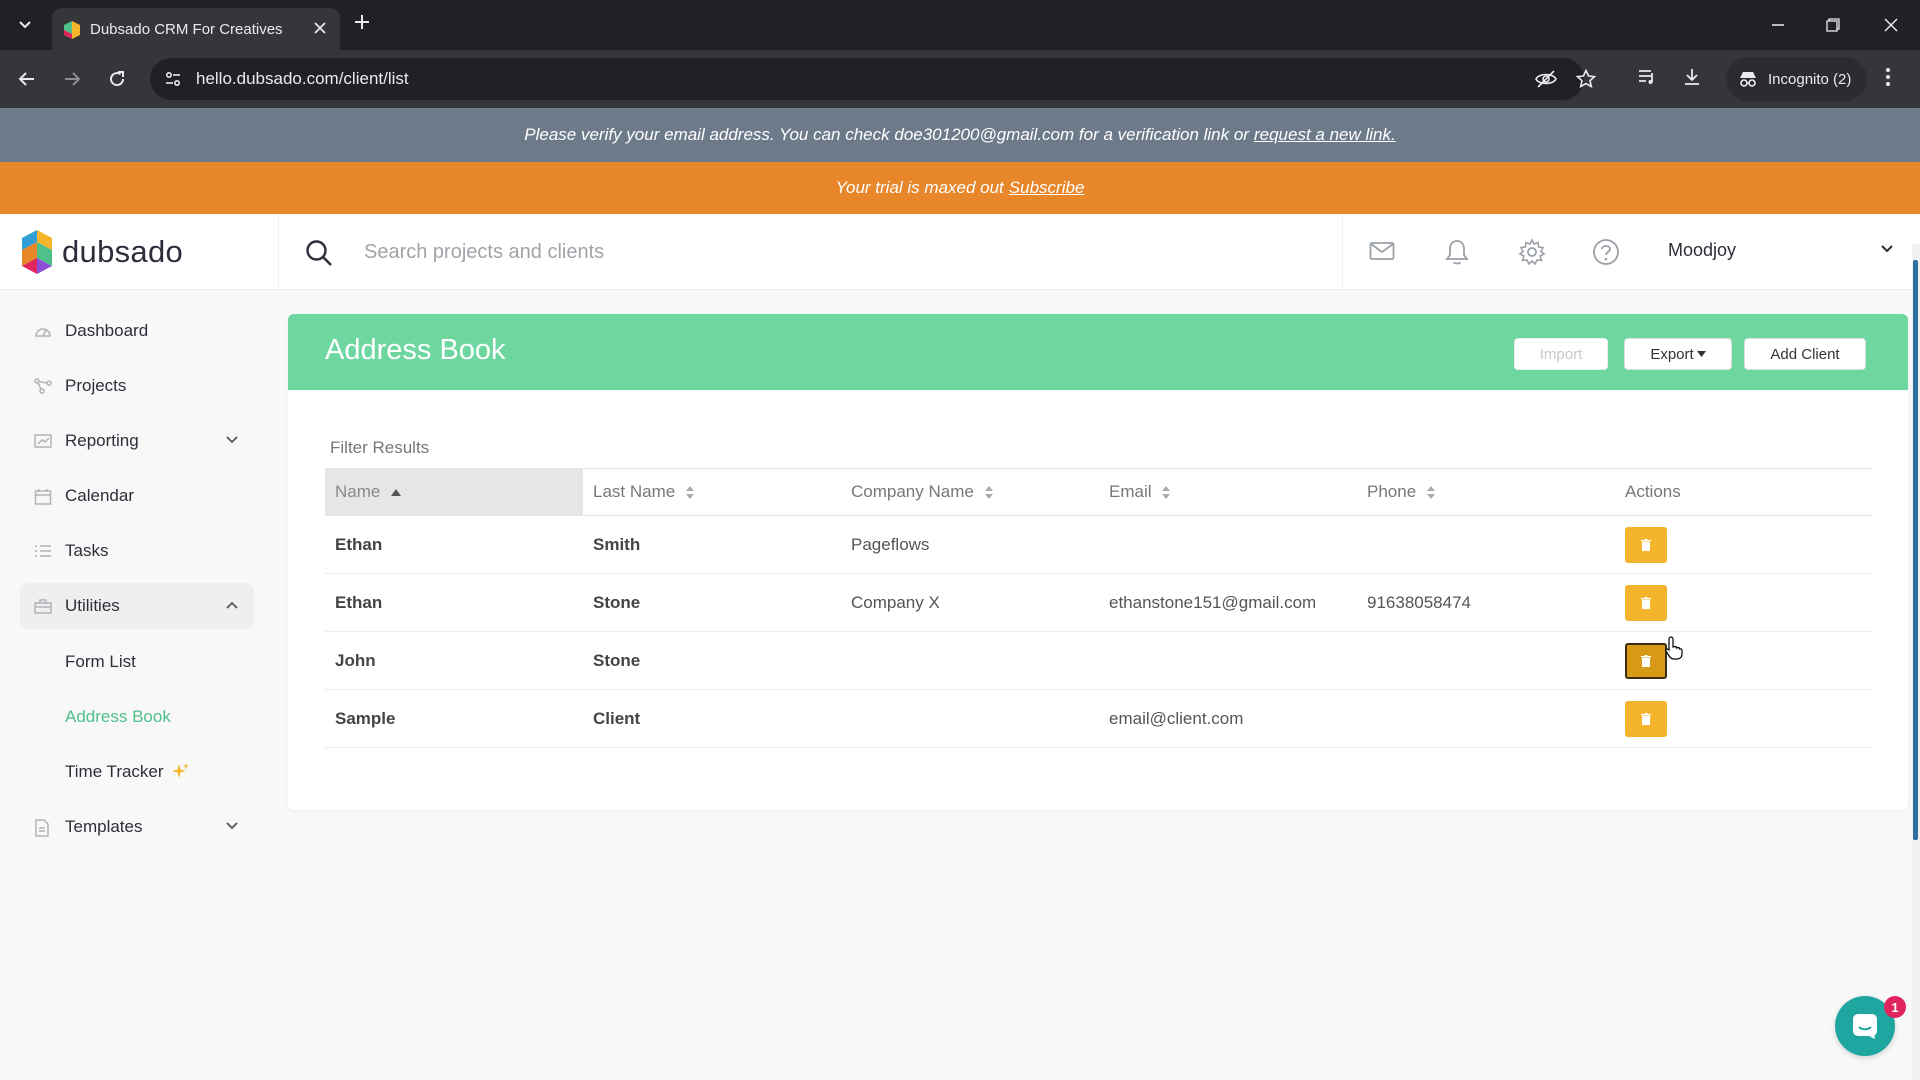 This screenshot has width=1920, height=1080. What do you see at coordinates (173, 79) in the screenshot?
I see `site-settings-icon` at bounding box center [173, 79].